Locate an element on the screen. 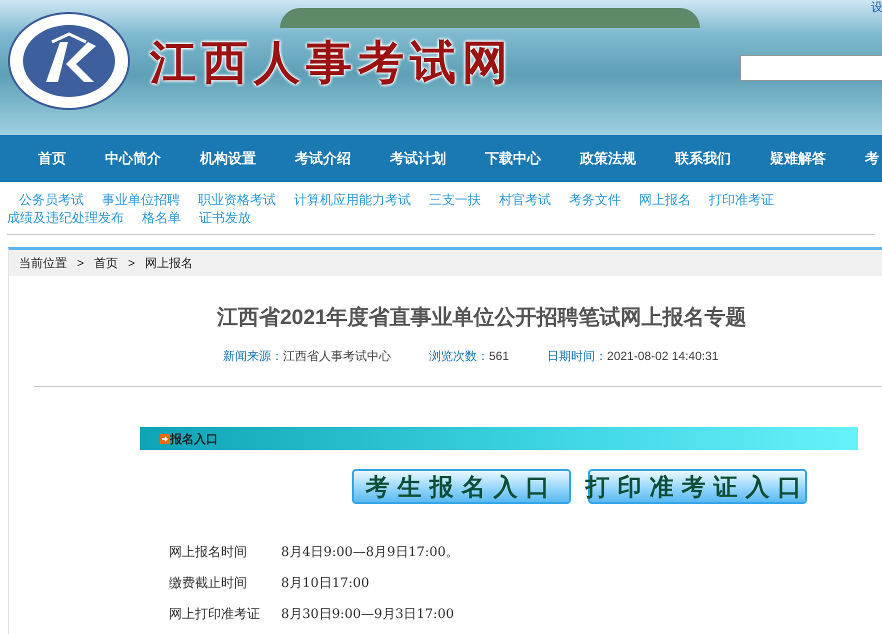 The image size is (882, 634). breadcrumb-link: 首页 is located at coordinates (106, 263).